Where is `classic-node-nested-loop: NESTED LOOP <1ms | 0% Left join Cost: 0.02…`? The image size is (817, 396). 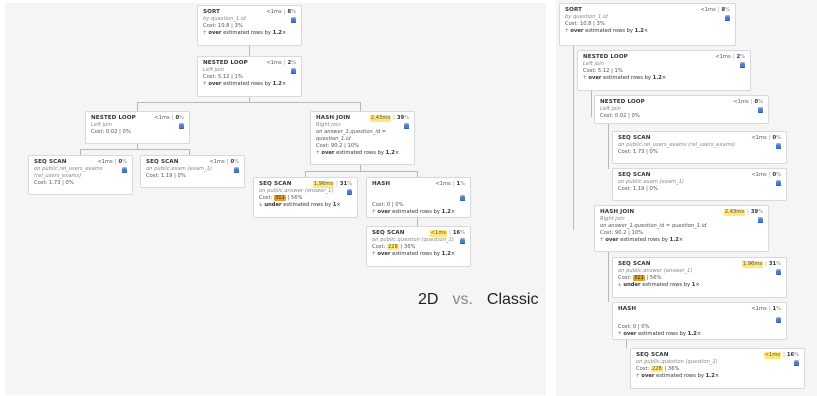
classic-node-nested-loop: NESTED LOOP <1ms | 0% Left join Cost: 0.02… is located at coordinates (681, 109).